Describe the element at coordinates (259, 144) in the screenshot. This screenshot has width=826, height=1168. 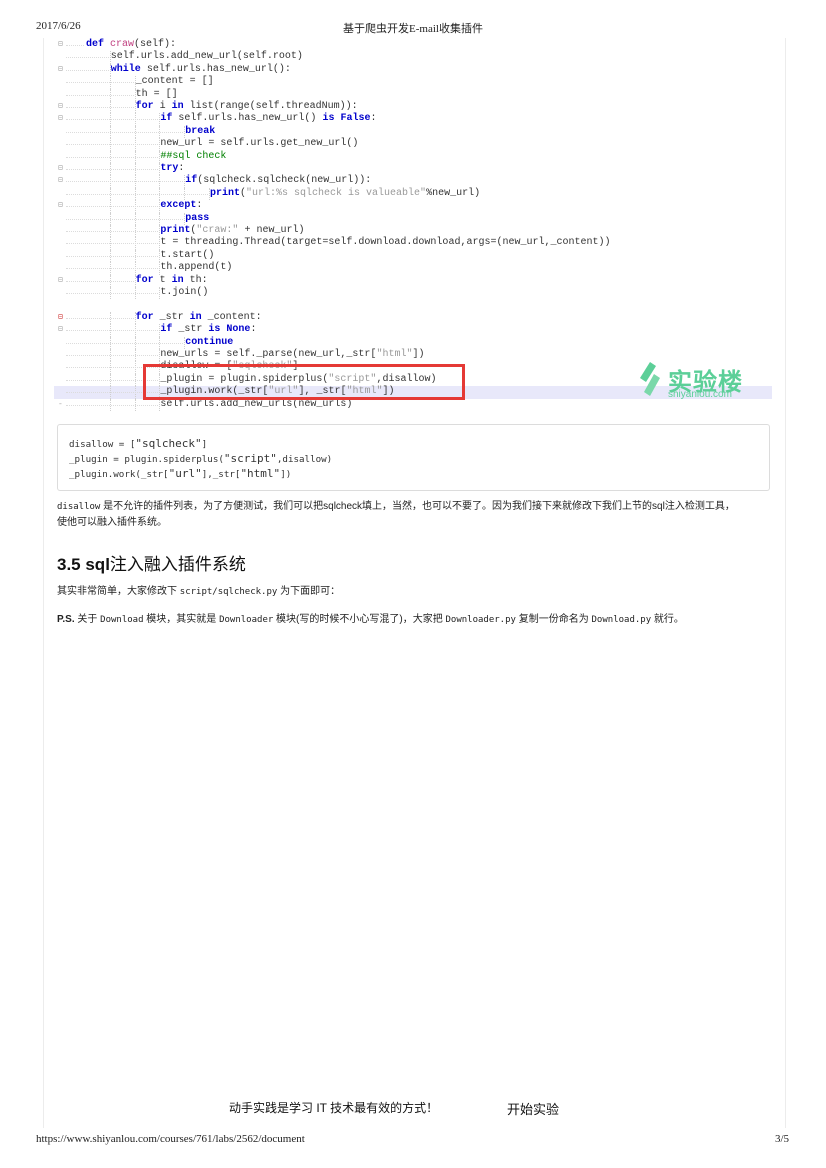
I see `code-text: new_url = self.urls.get_new_url()` at that location.